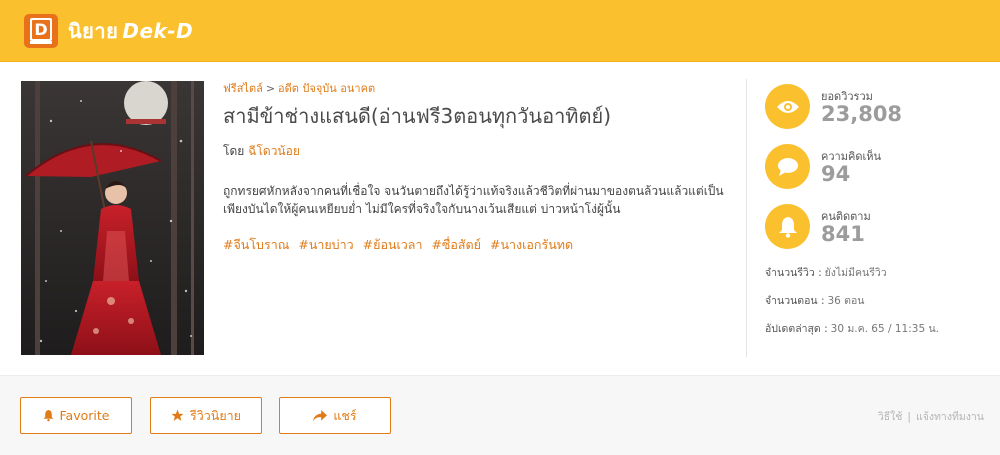 The height and width of the screenshot is (455, 1000). Describe the element at coordinates (746, 218) in the screenshot. I see `divider` at that location.